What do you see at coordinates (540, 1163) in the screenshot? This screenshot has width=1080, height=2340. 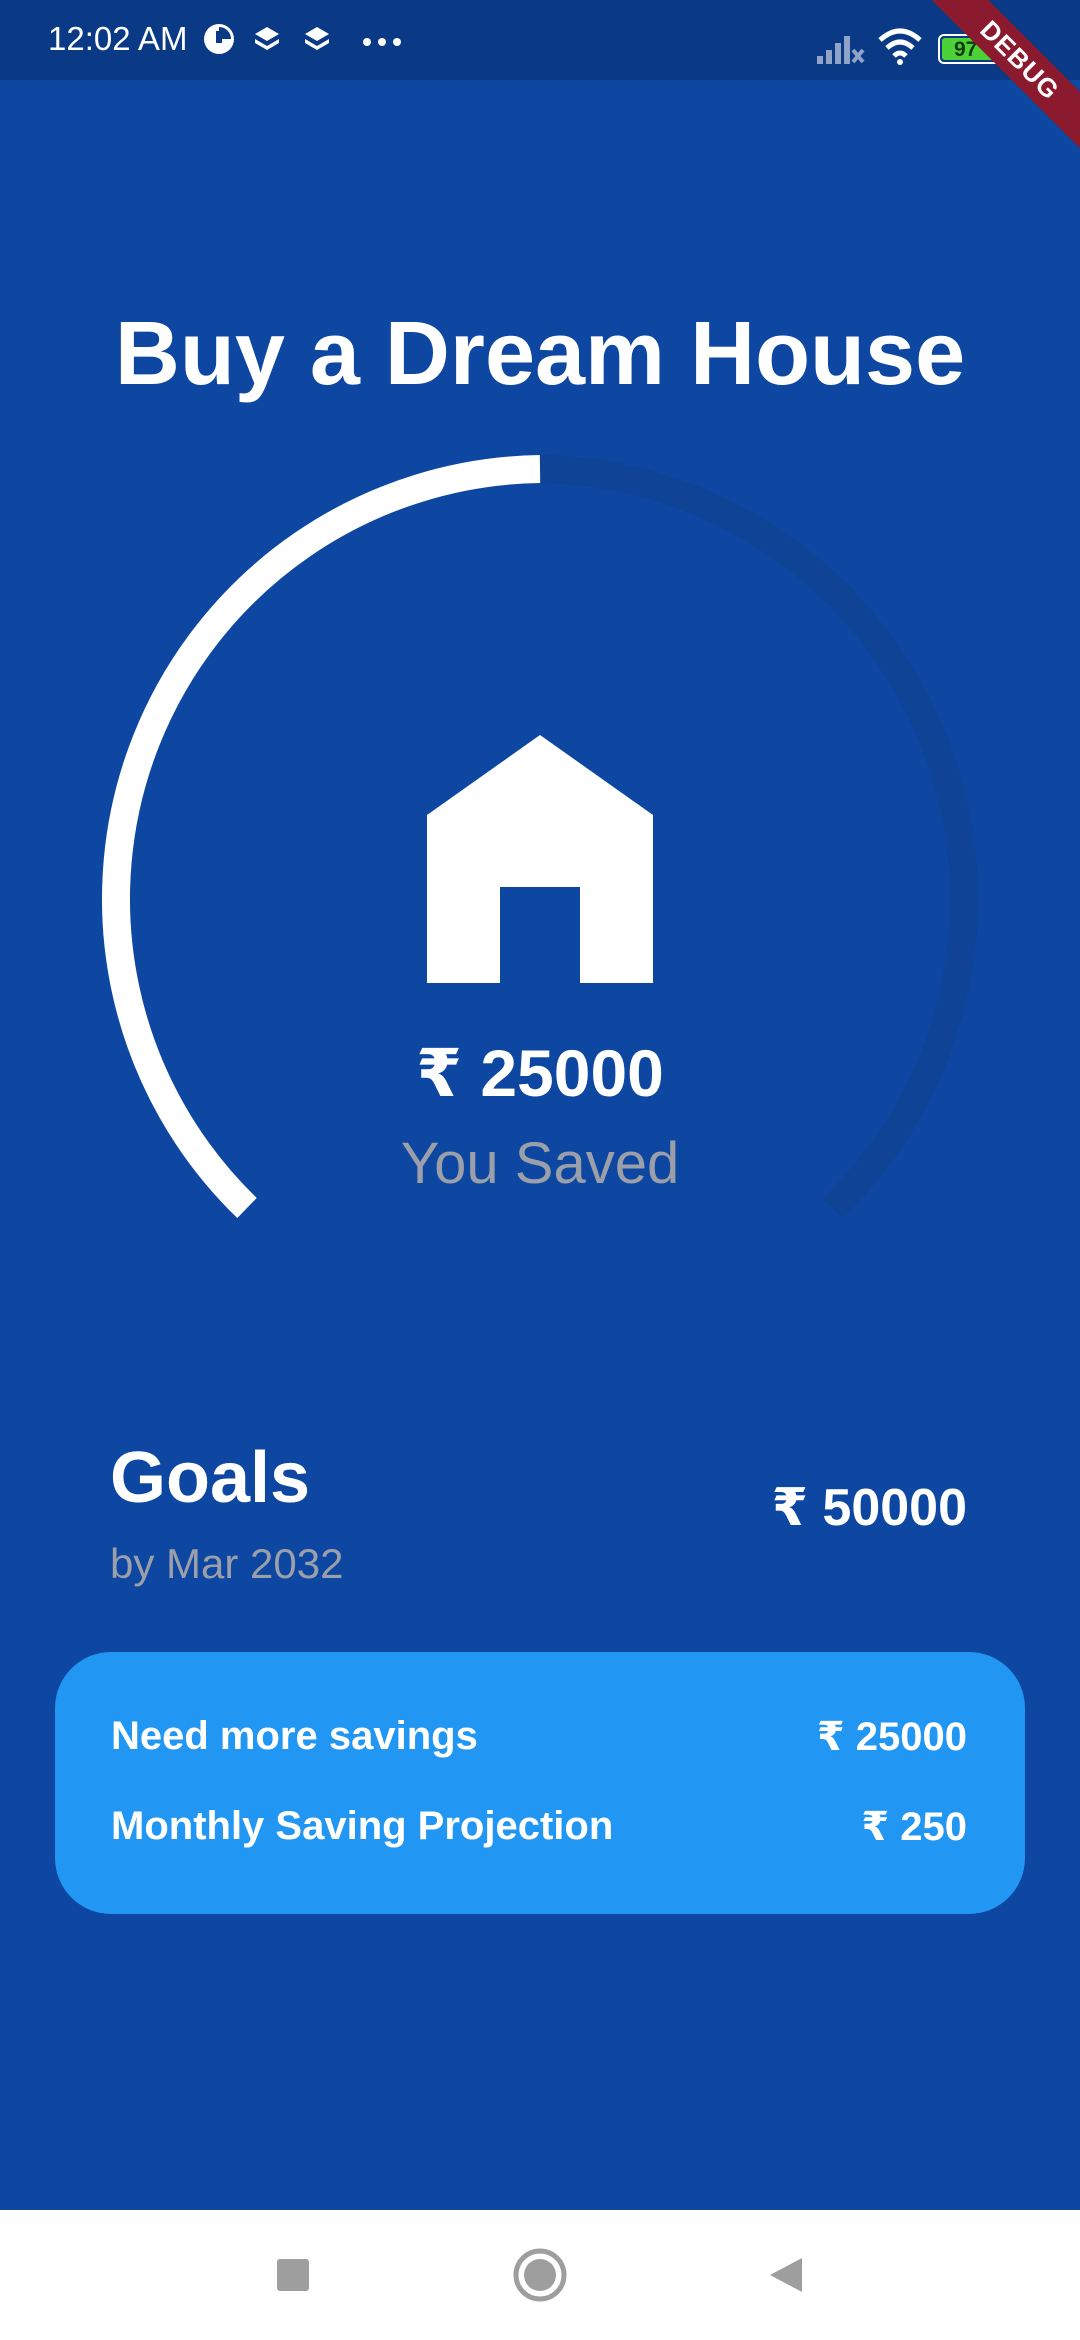 I see `saved-label: You Saved` at bounding box center [540, 1163].